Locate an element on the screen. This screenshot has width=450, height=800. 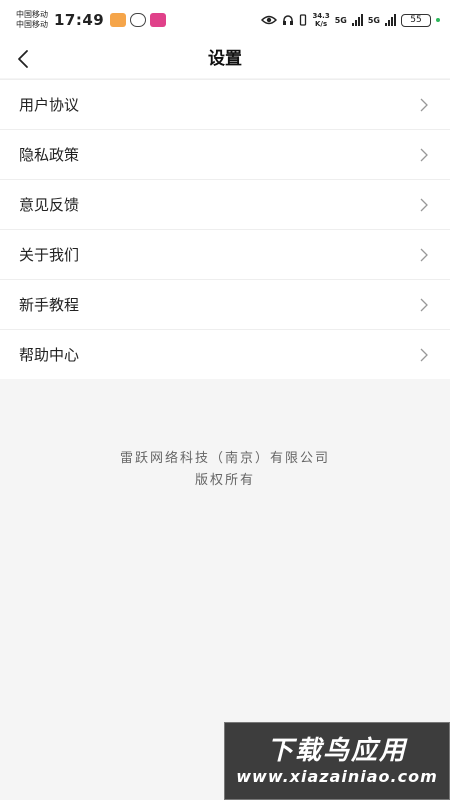
status-indicators: 34.3 K/s 5G 5G 55 is located at coordinates (350, 20).